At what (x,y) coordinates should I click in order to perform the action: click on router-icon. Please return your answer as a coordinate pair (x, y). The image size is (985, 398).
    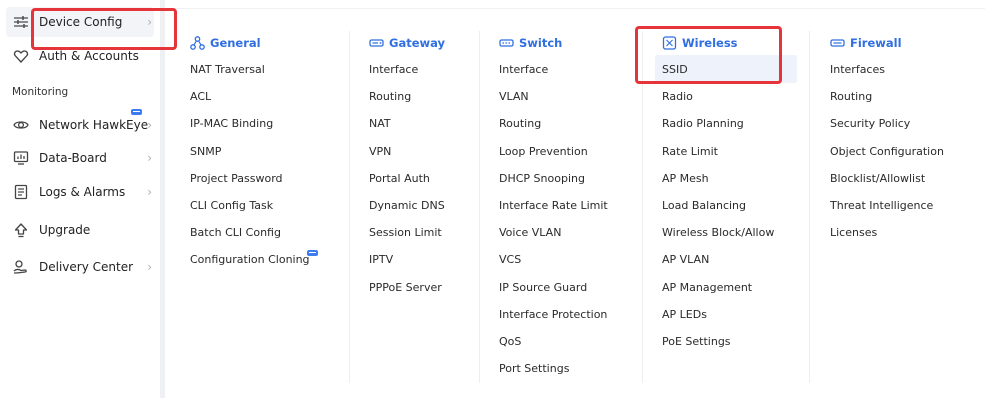
    Looking at the image, I should click on (376, 43).